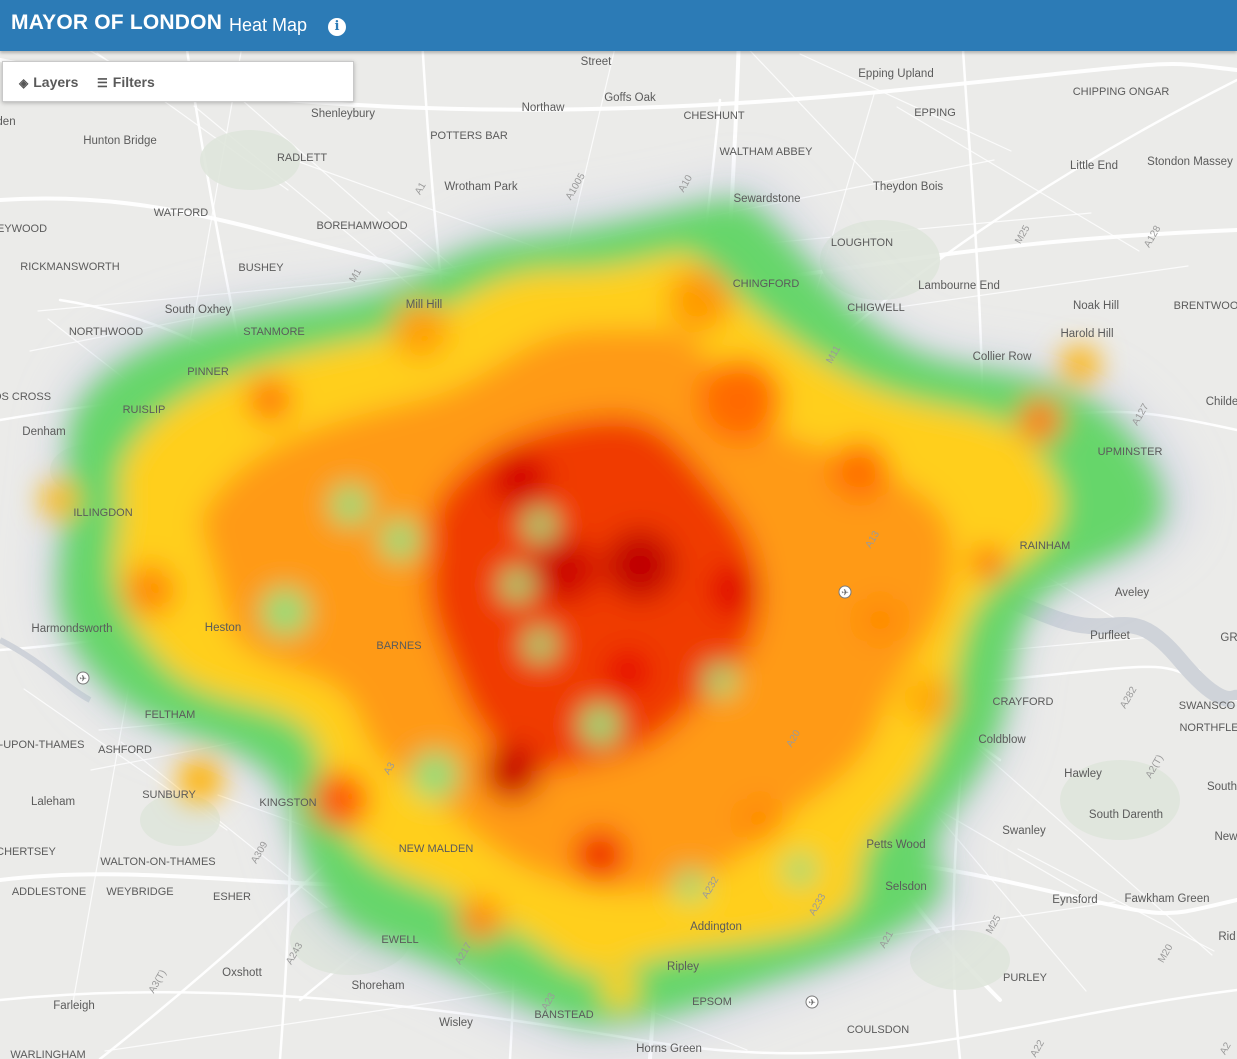 Image resolution: width=1237 pixels, height=1059 pixels. What do you see at coordinates (169, 795) in the screenshot?
I see `place-label: SUNBURY` at bounding box center [169, 795].